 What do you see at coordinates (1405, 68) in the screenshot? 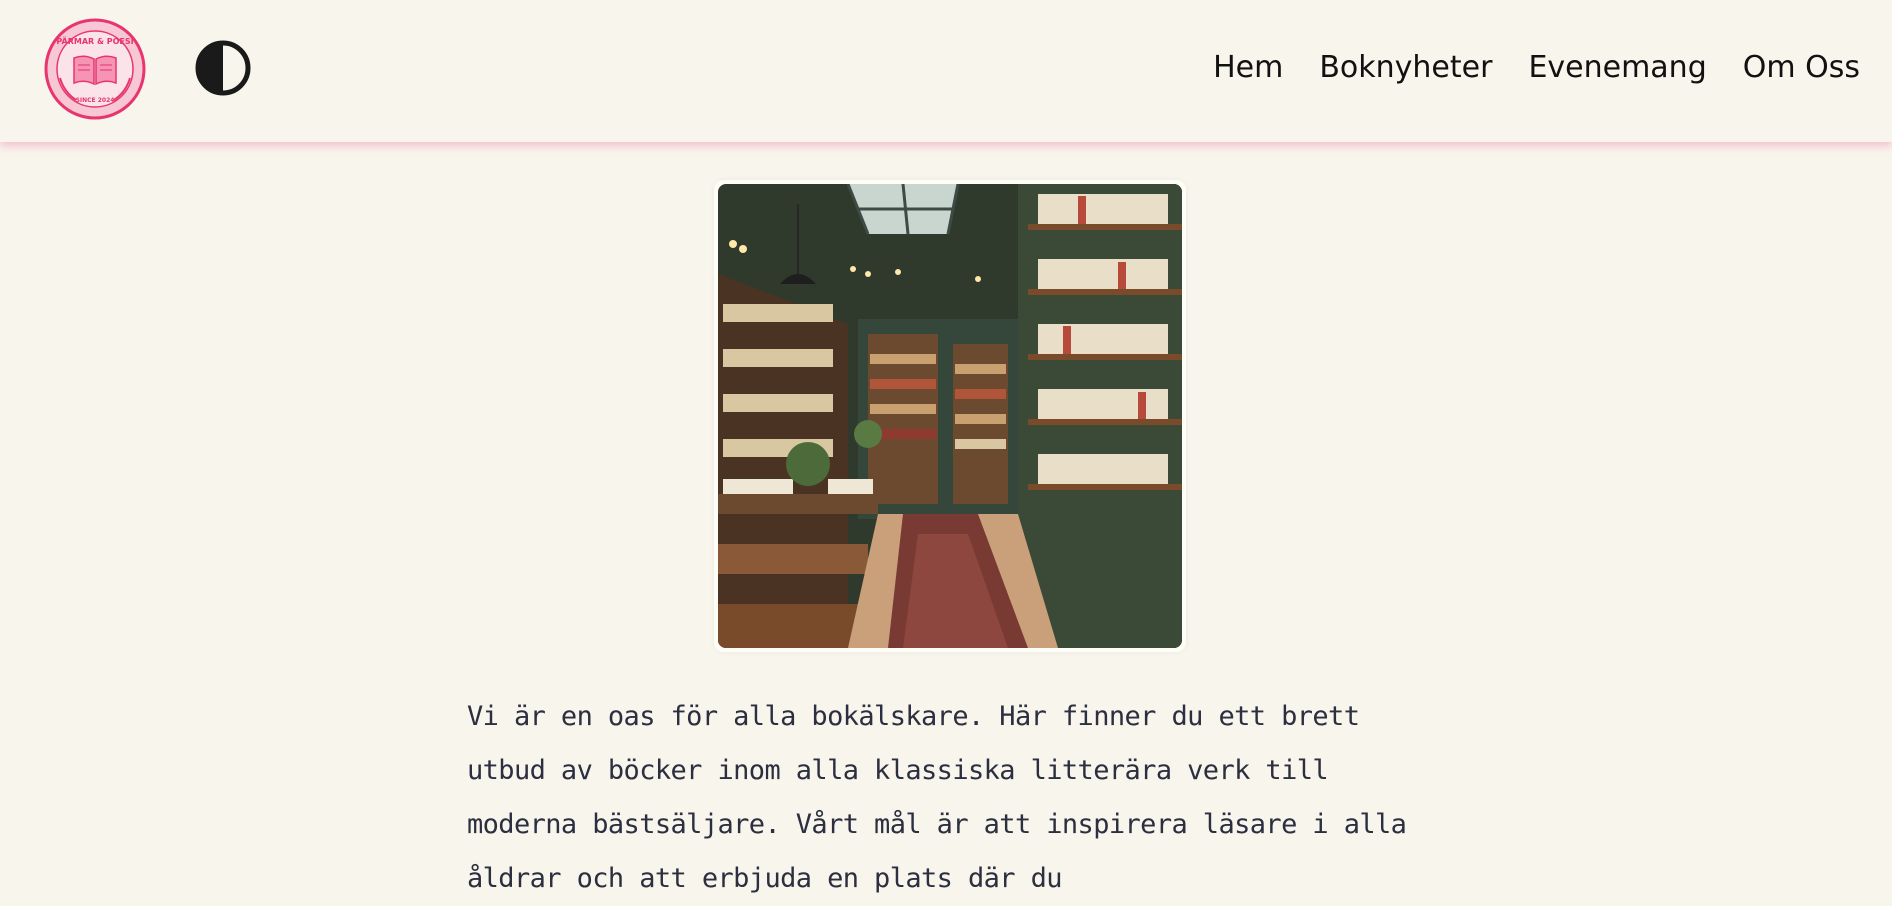
I see `nav-link-boknyheter: Boknyheter` at bounding box center [1405, 68].